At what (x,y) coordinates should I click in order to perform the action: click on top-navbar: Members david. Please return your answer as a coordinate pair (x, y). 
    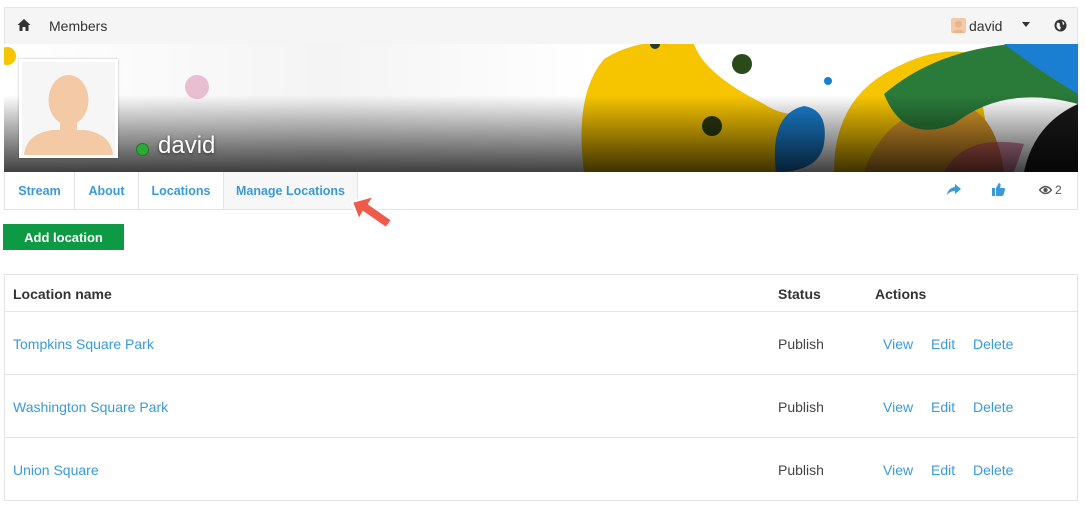
    Looking at the image, I should click on (541, 25).